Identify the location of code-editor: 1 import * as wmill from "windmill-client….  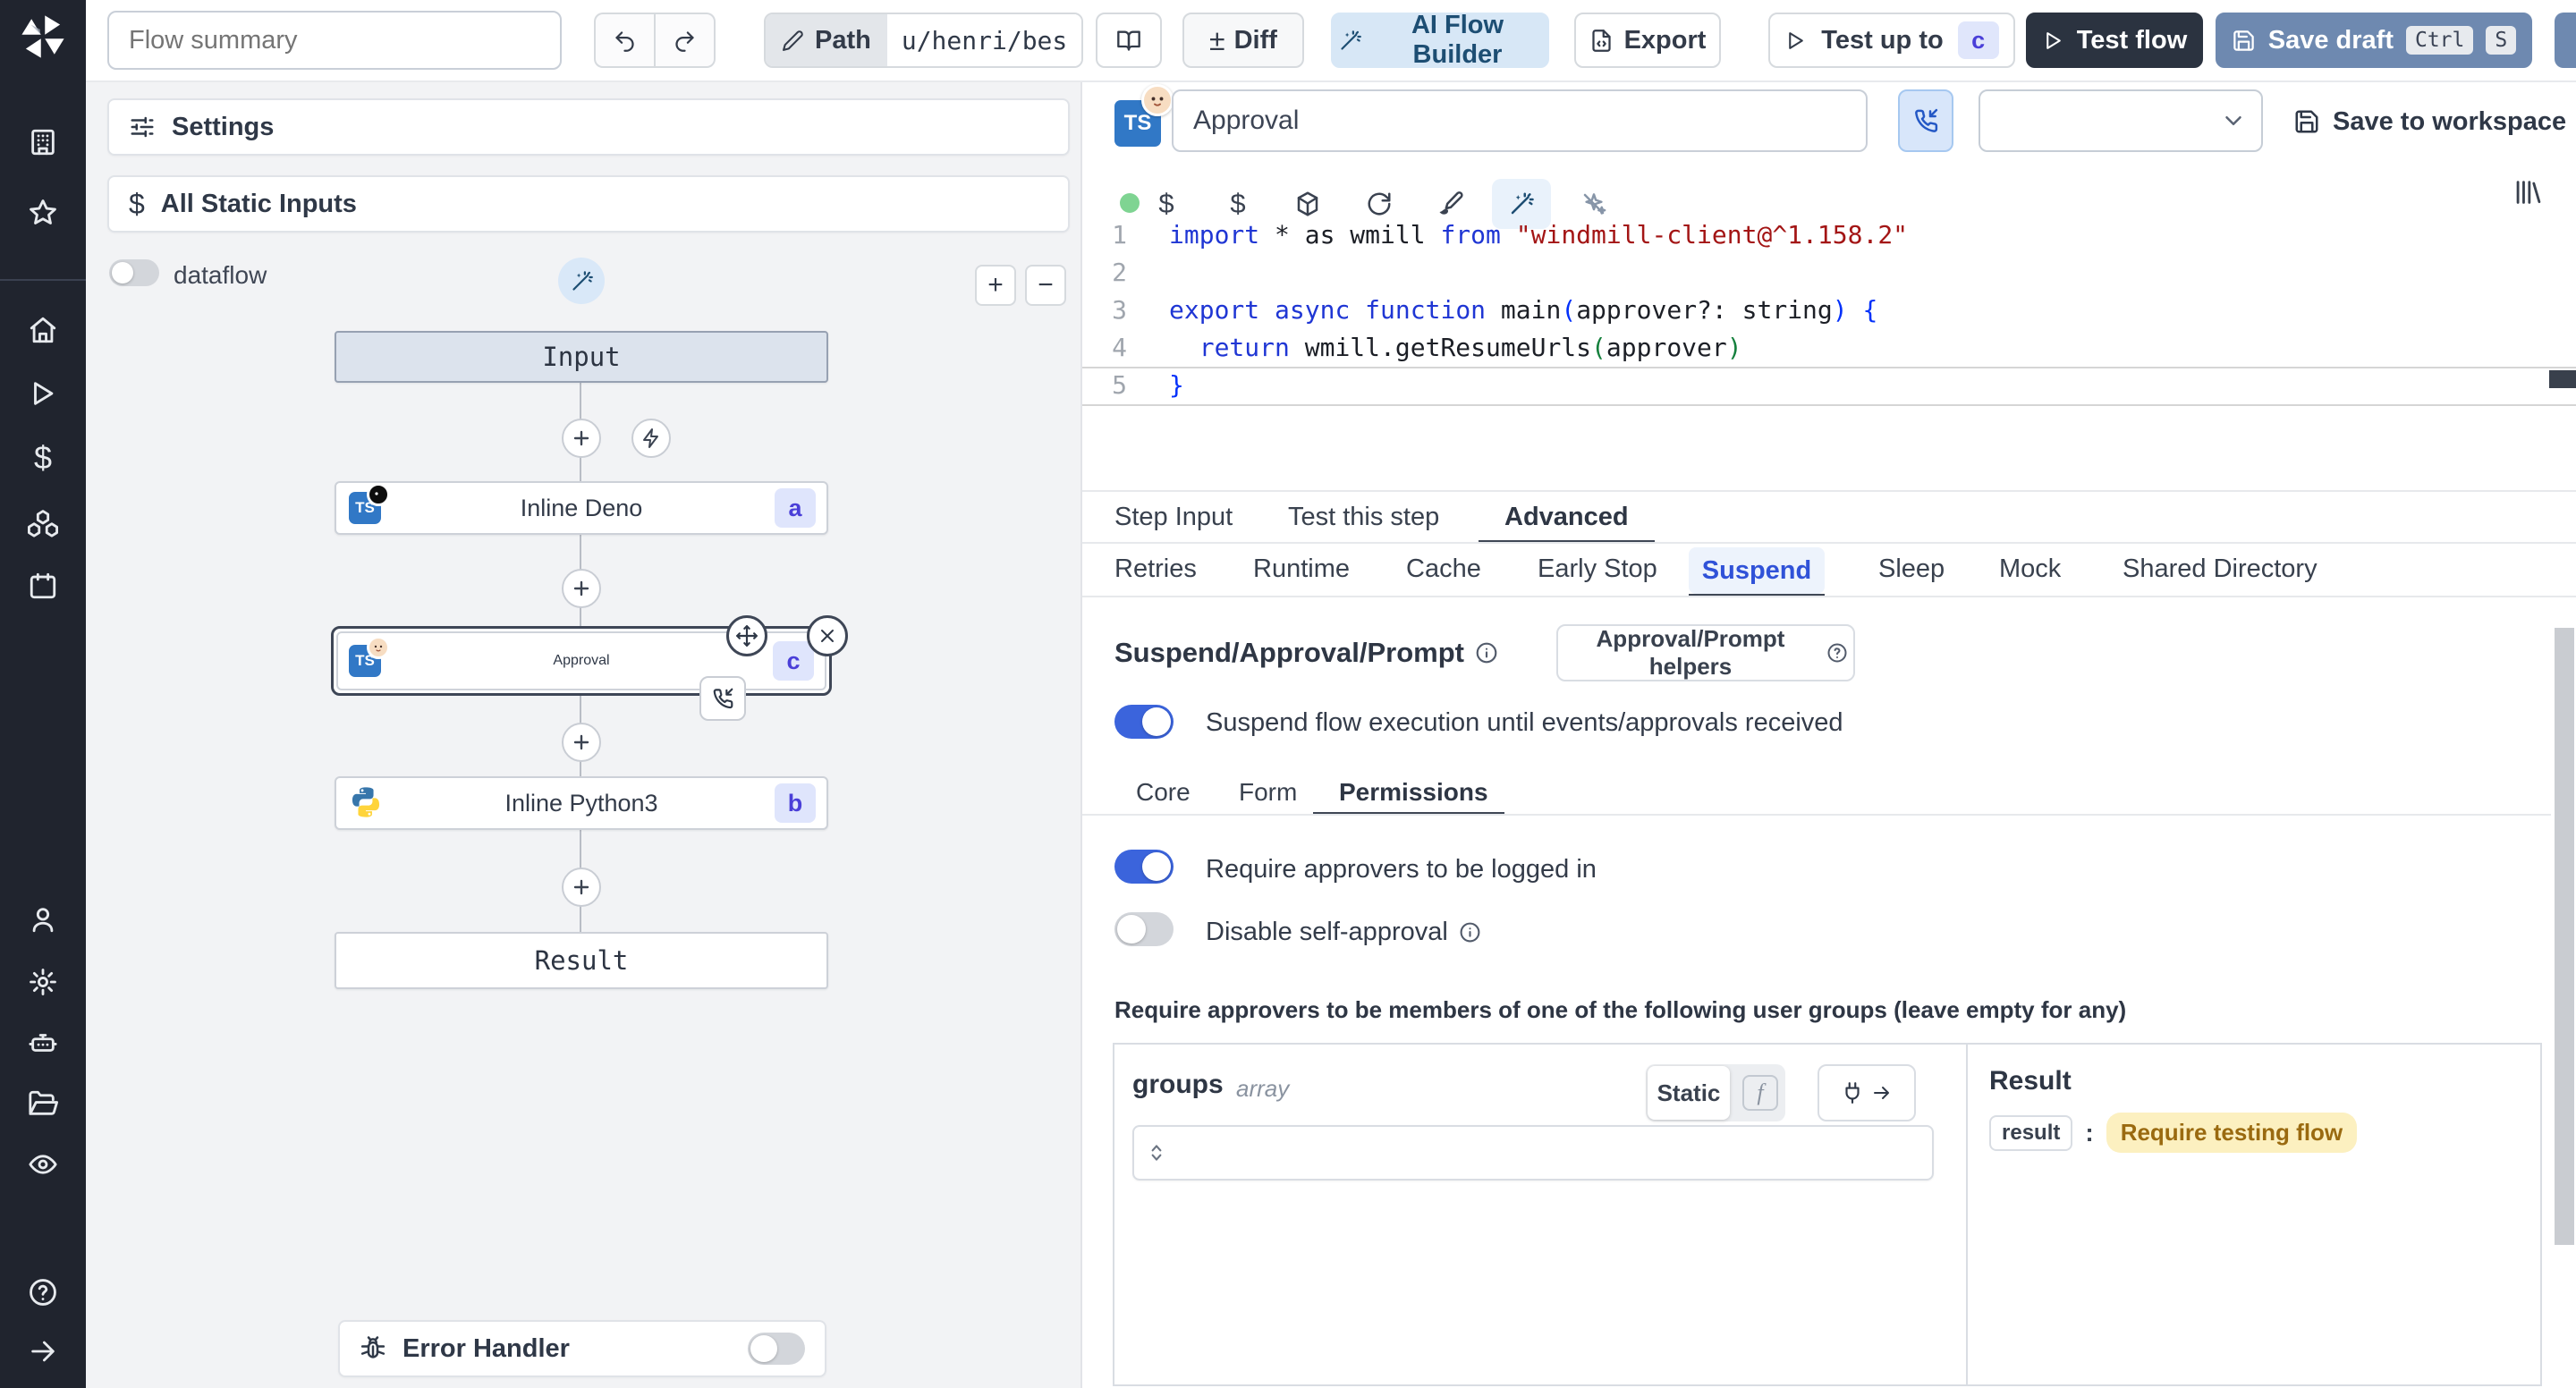
(1829, 310).